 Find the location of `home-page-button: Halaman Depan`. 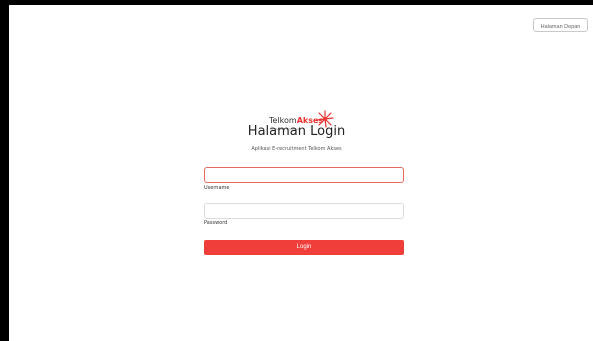

home-page-button: Halaman Depan is located at coordinates (560, 25).